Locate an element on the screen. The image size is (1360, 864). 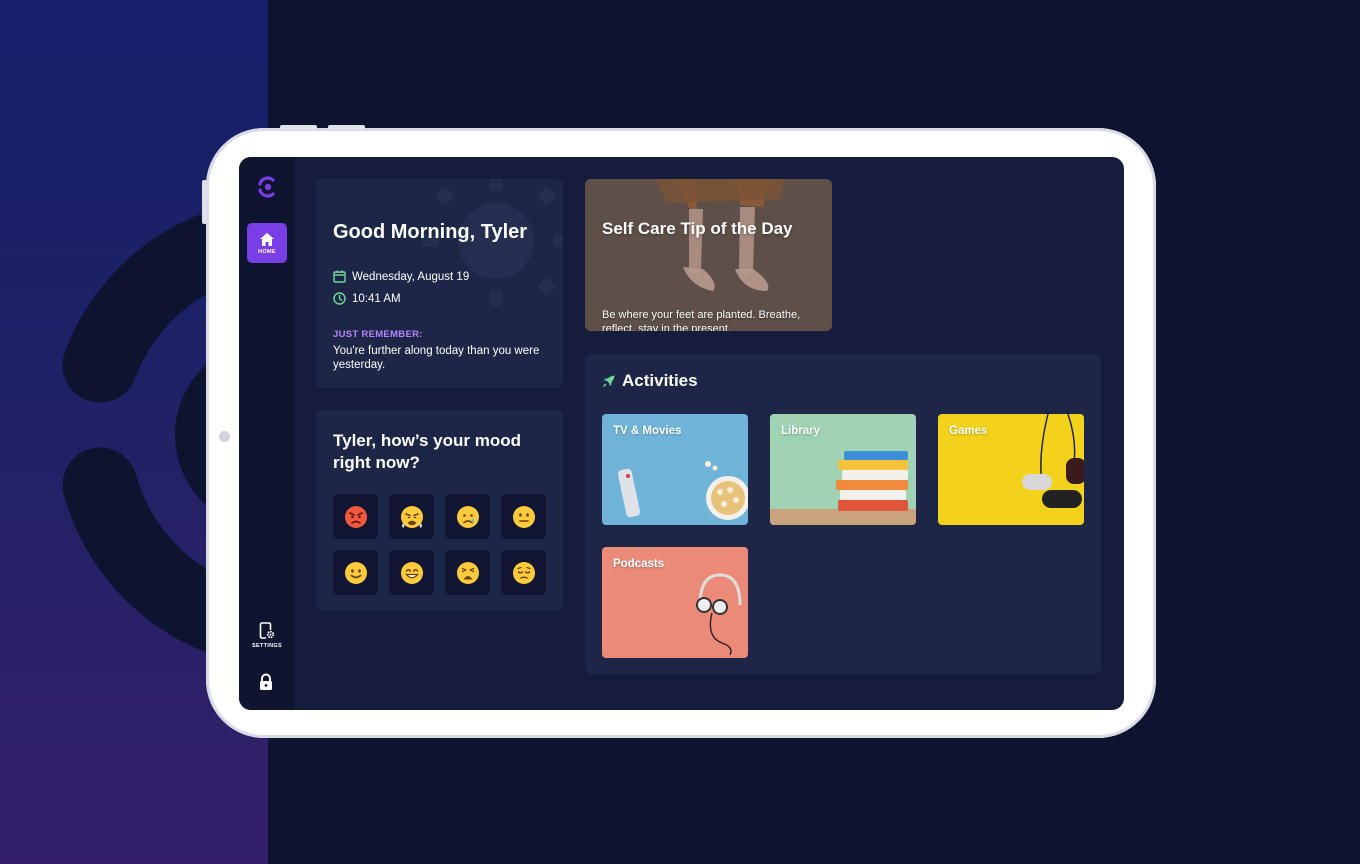
calendar-icon is located at coordinates (339, 276).